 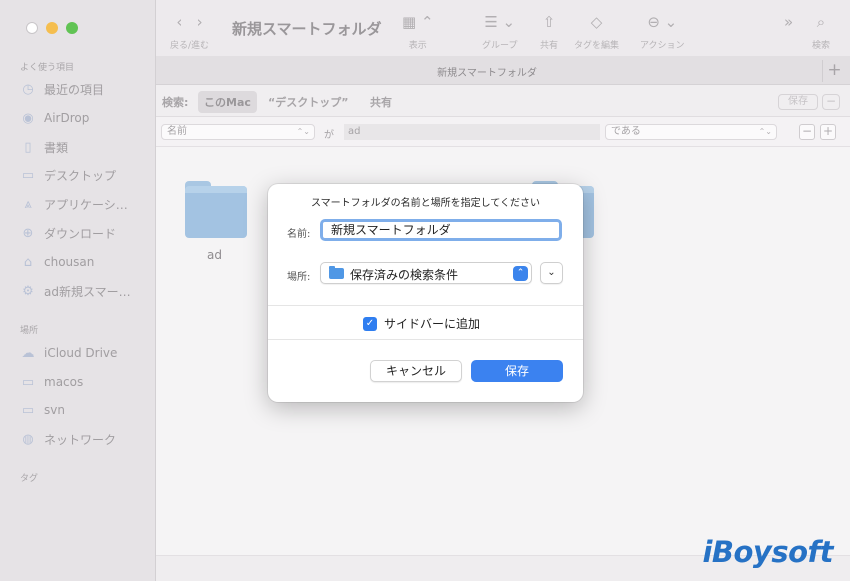 I want to click on traffic-lights, so click(x=52, y=28).